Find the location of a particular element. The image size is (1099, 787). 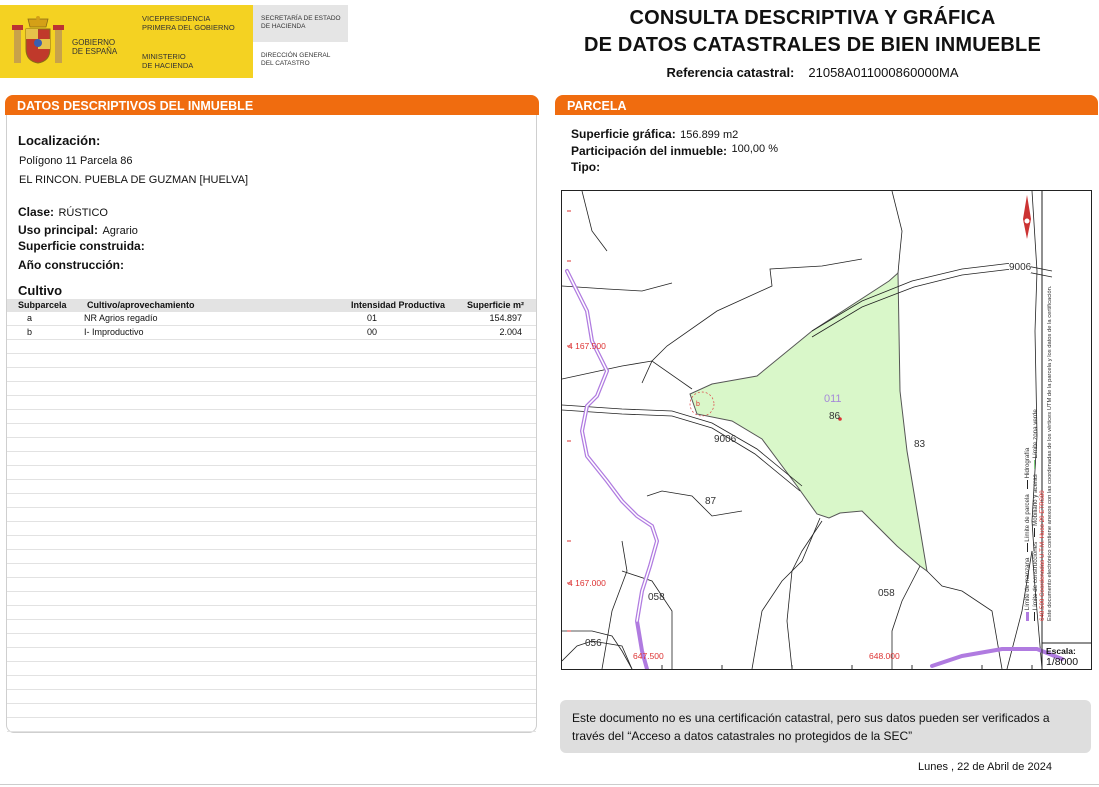

loc-line1: Polígono 11 Parcela 86 is located at coordinates (76, 161).